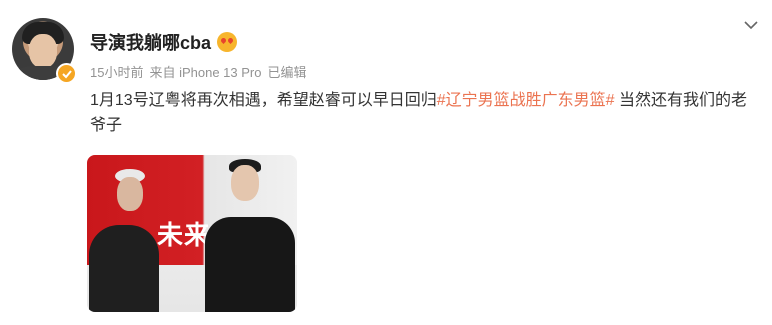  Describe the element at coordinates (116, 71) in the screenshot. I see `post-time: 15小时前` at that location.